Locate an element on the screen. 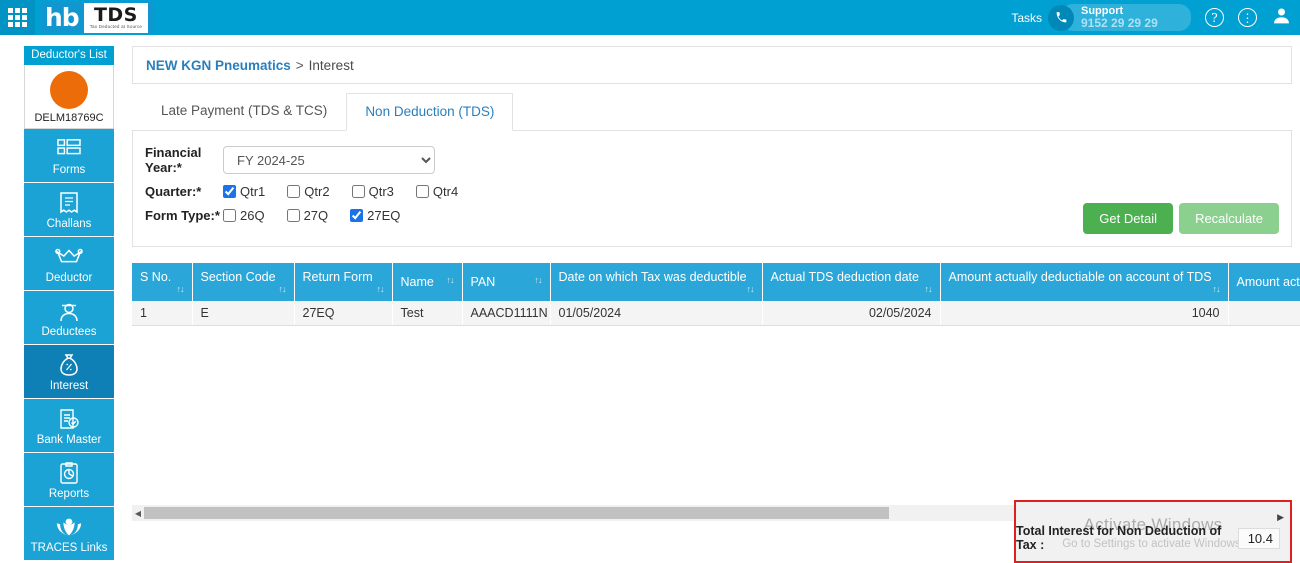  tab-late-payment: Late Payment (TDS & TCS) is located at coordinates (244, 111).